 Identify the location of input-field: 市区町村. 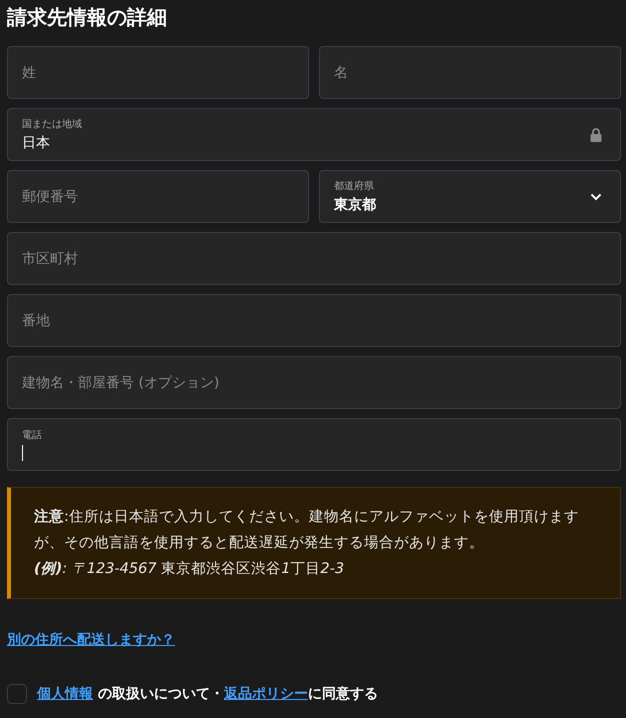
(314, 258).